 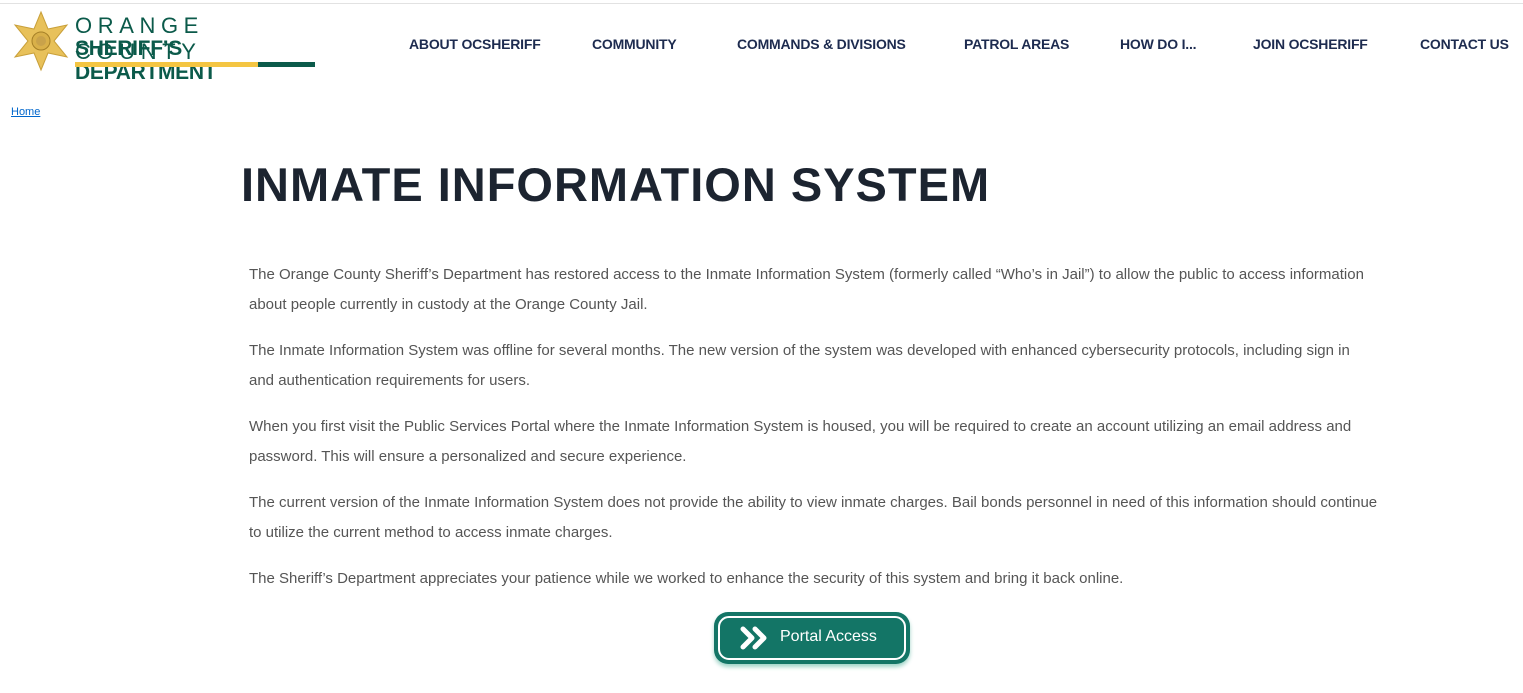 What do you see at coordinates (753, 638) in the screenshot?
I see `double-chevron-right-icon` at bounding box center [753, 638].